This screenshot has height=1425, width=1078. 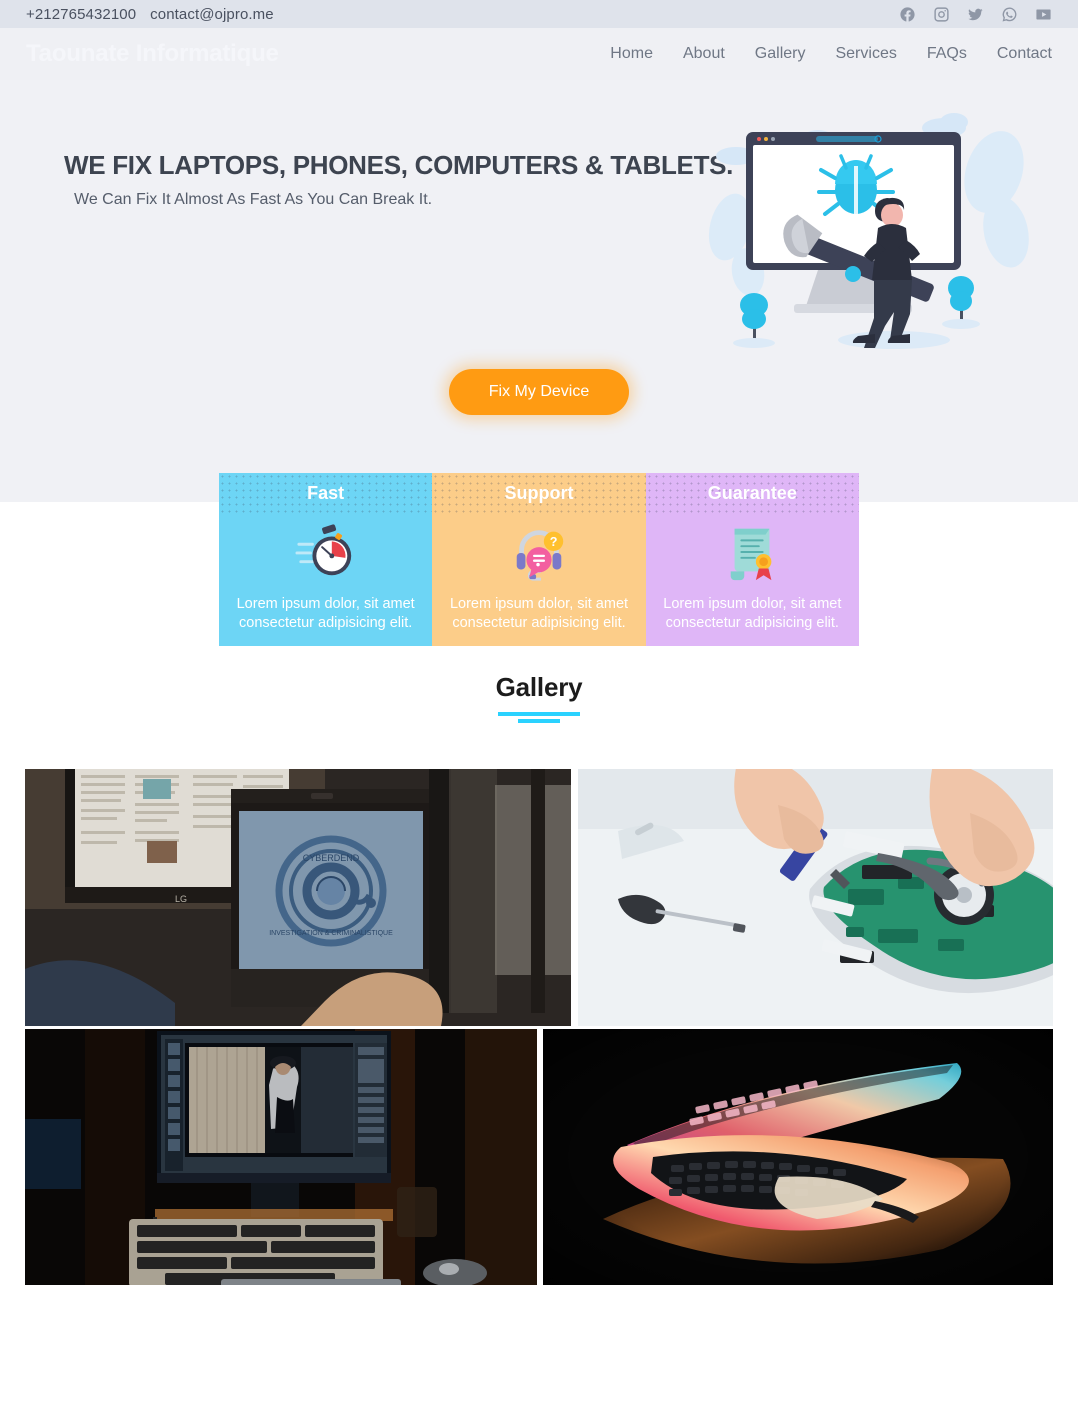 What do you see at coordinates (1024, 54) in the screenshot?
I see `nav-item-contact: Contact` at bounding box center [1024, 54].